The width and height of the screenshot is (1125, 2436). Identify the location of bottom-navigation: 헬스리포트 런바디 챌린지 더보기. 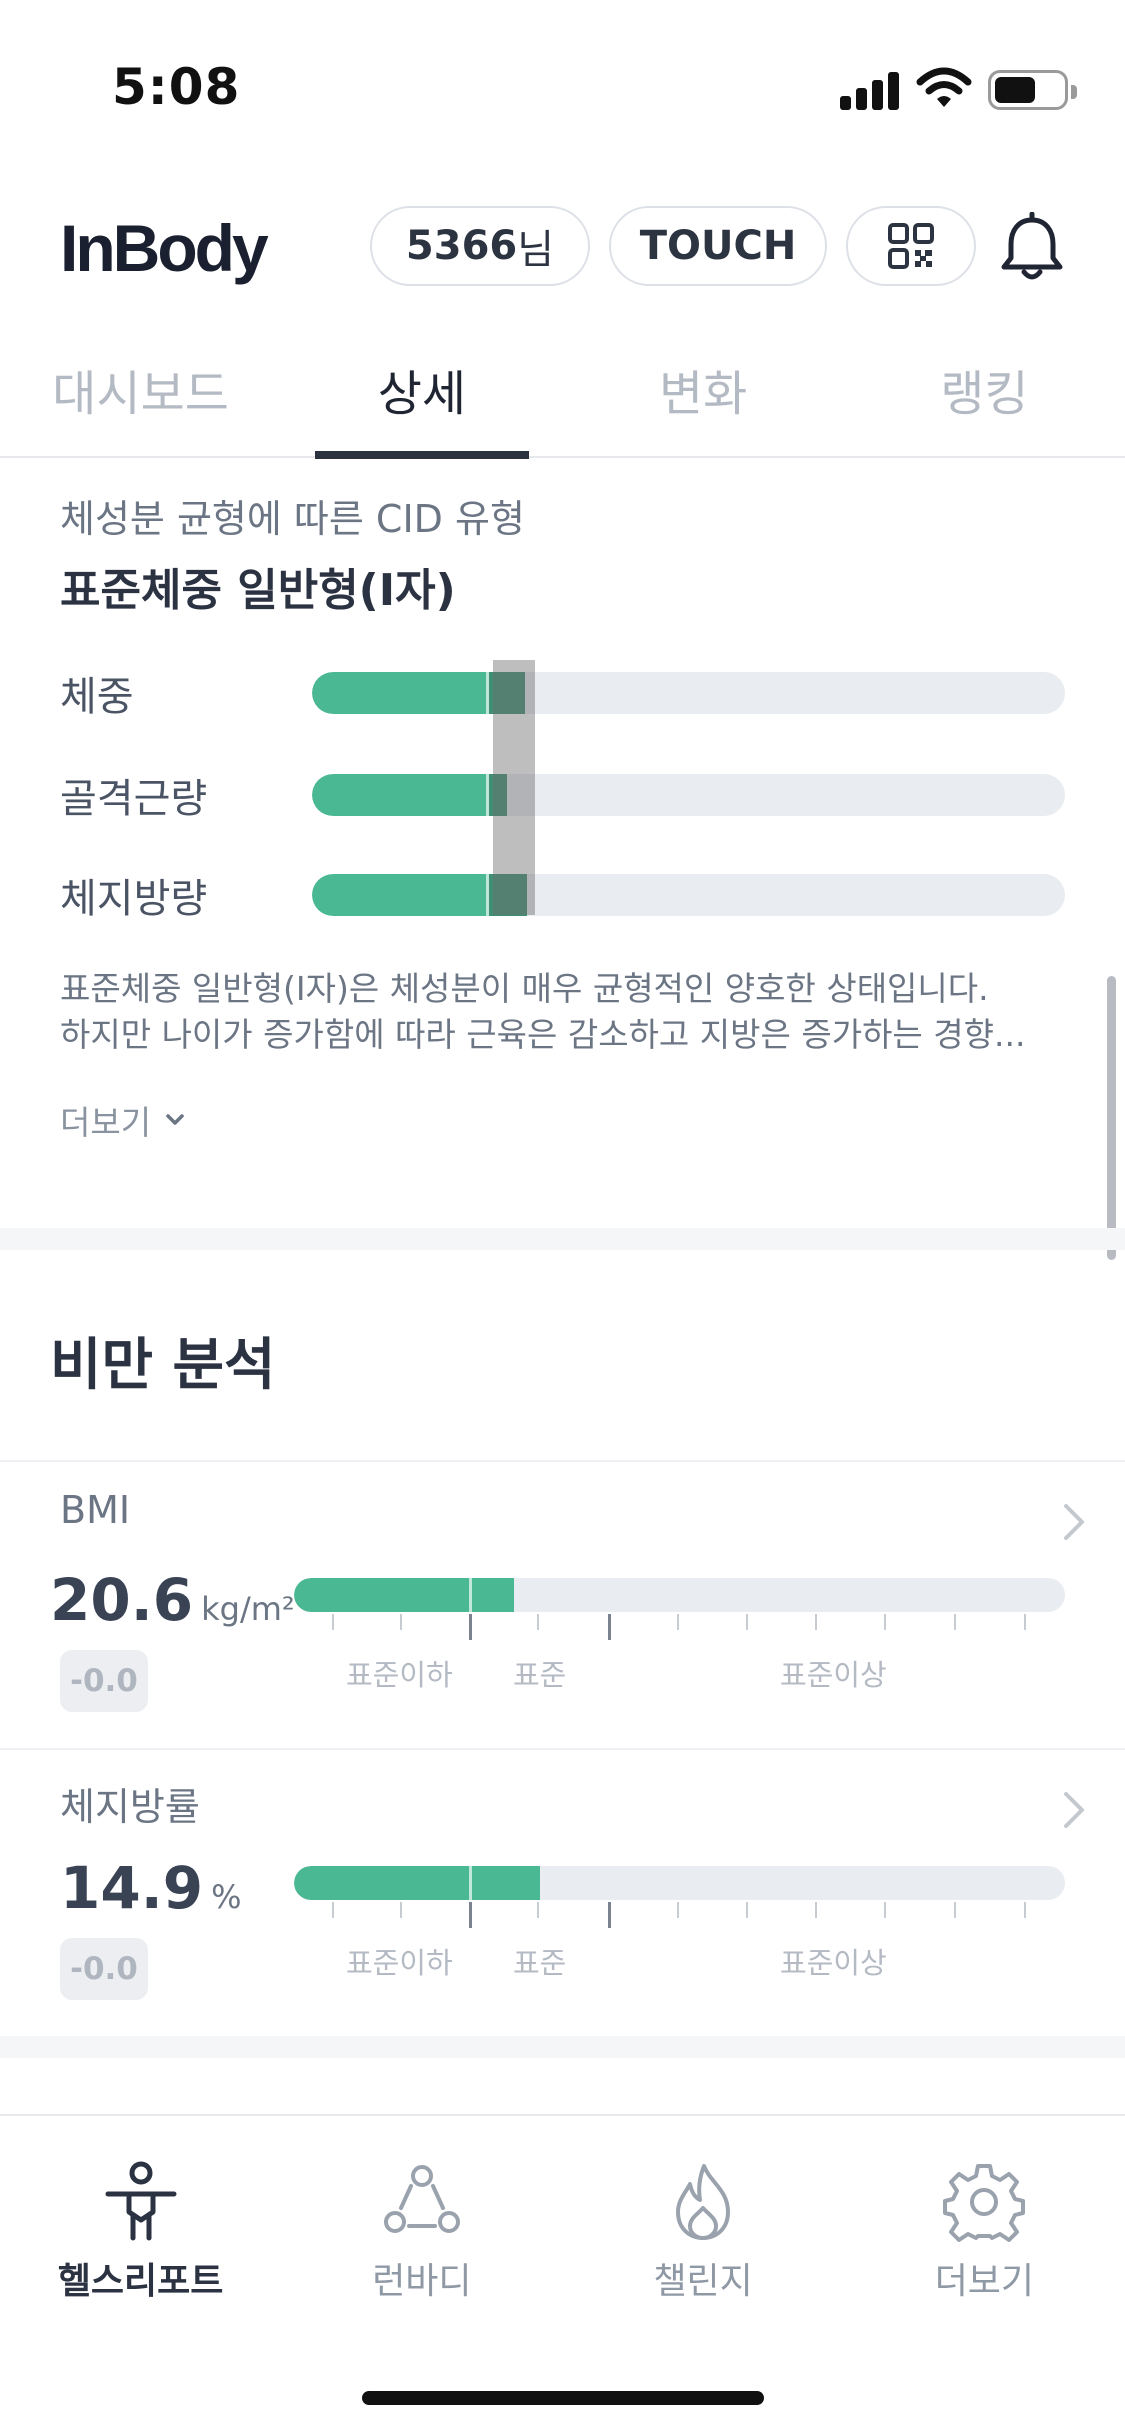
(562, 2219).